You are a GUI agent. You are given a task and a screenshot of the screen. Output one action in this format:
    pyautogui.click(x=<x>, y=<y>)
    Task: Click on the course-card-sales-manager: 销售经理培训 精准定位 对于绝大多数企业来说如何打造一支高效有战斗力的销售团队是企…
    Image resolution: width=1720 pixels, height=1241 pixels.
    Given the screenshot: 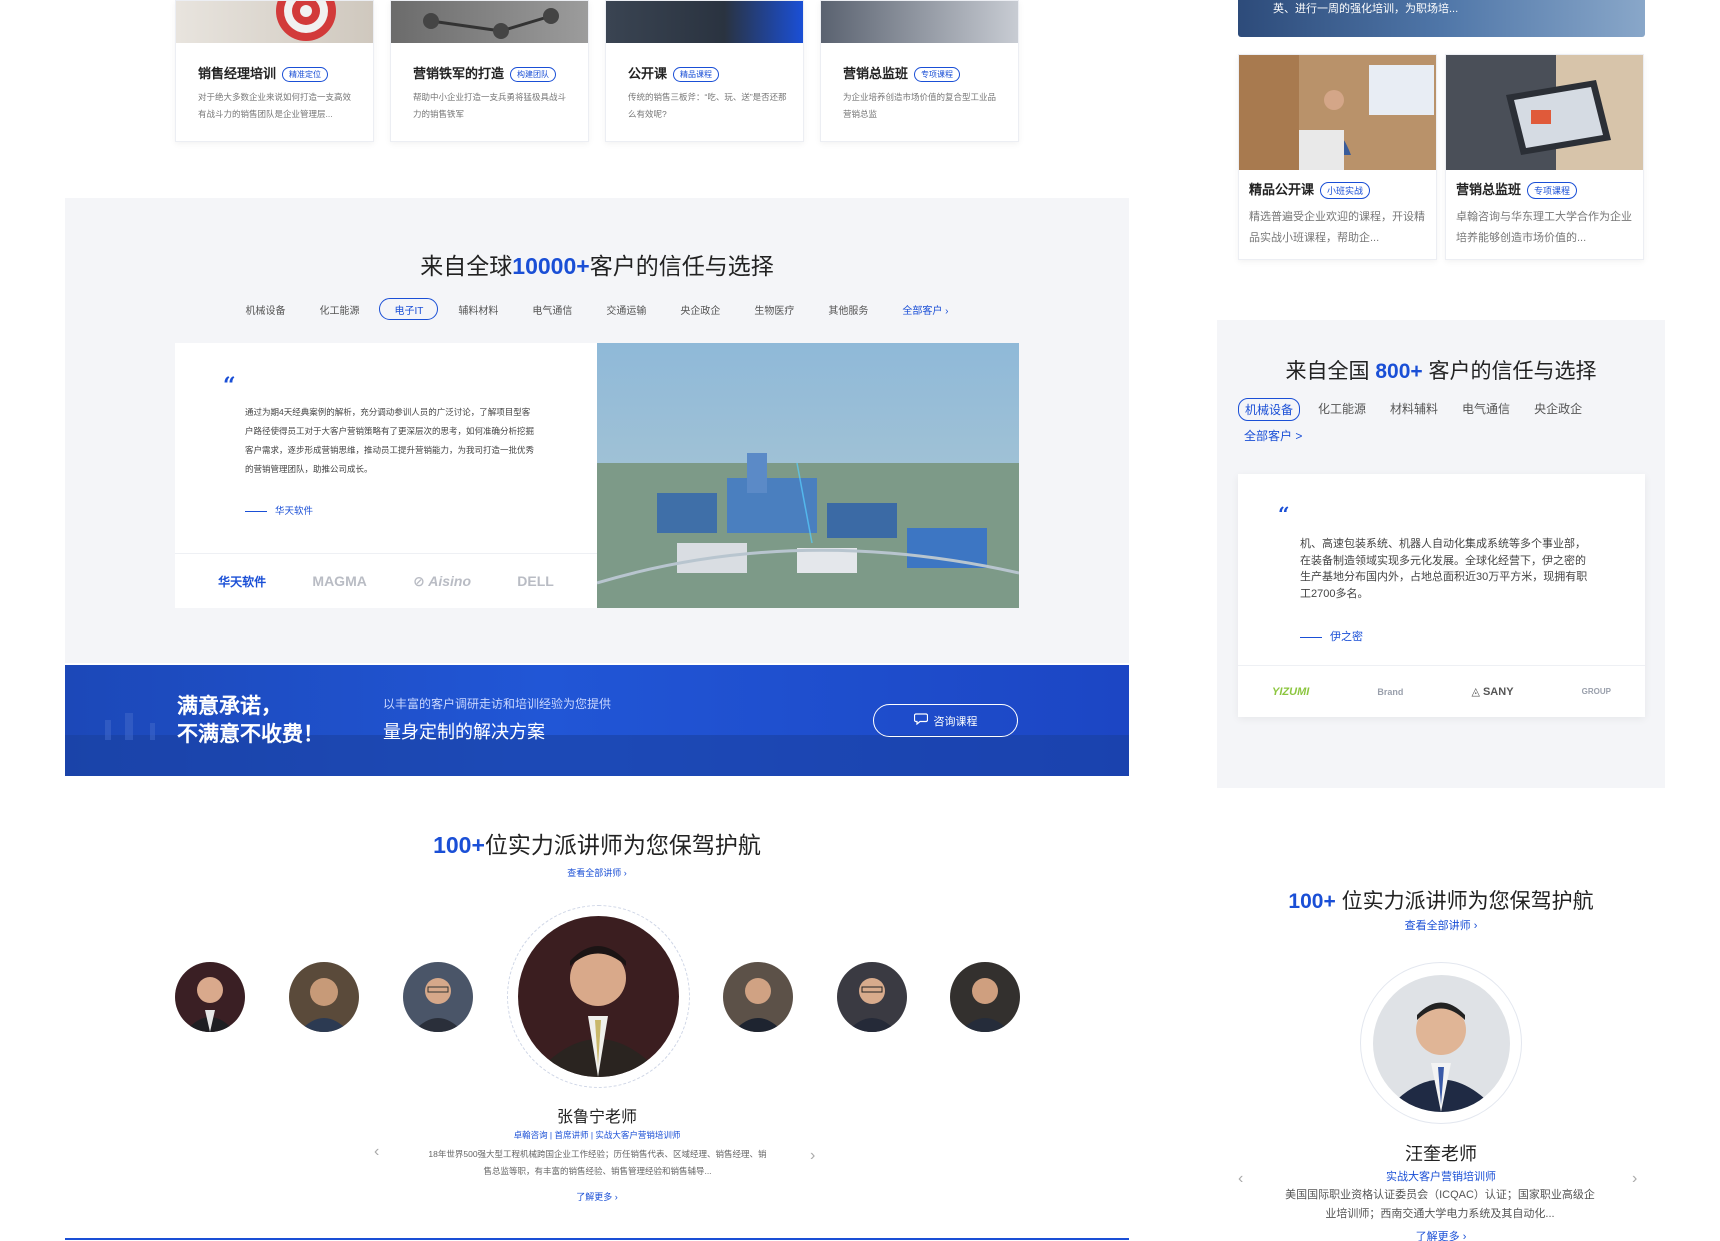 What is the action you would take?
    pyautogui.click(x=274, y=71)
    